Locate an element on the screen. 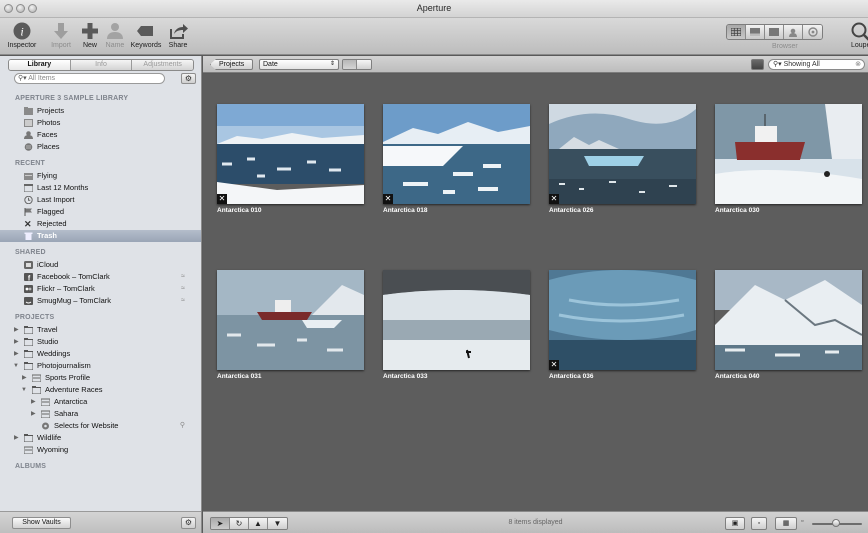 The image size is (868, 533). sidebar-item-weddings: ▶ Weddings is located at coordinates (100, 354).